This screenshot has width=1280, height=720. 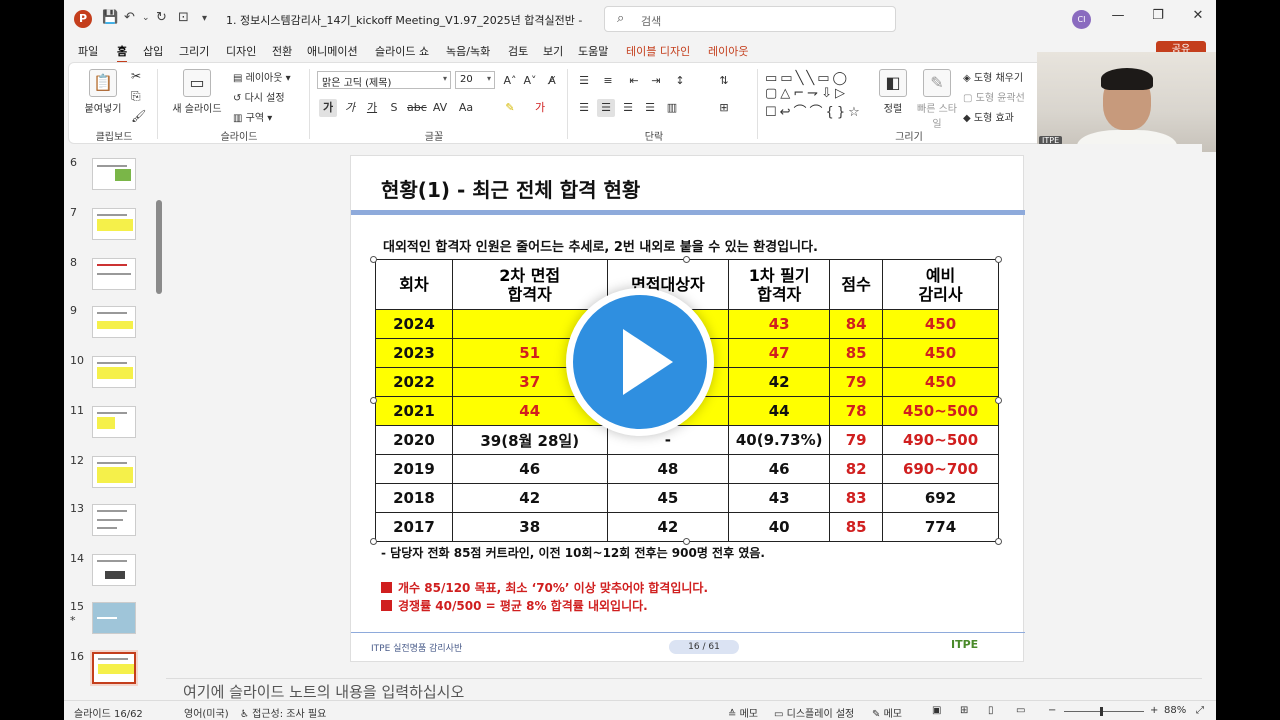 I want to click on align-left-icon: ☰, so click(x=584, y=108).